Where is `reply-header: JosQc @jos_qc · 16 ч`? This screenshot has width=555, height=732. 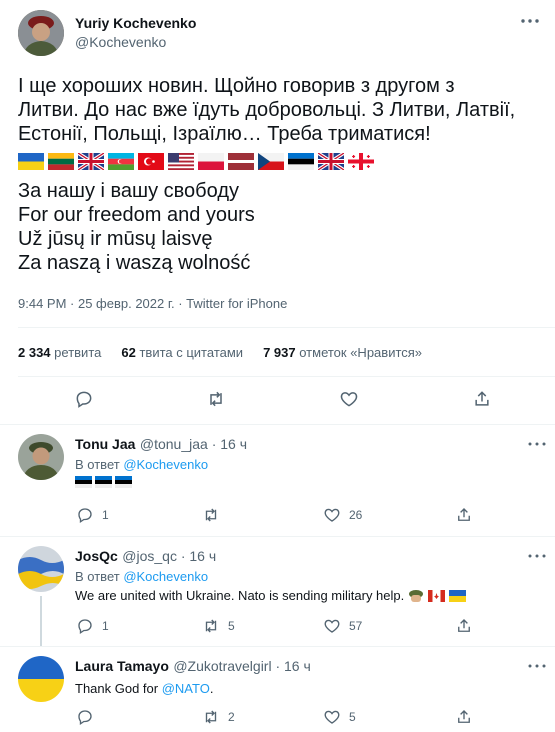 reply-header: JosQc @jos_qc · 16 ч is located at coordinates (145, 557).